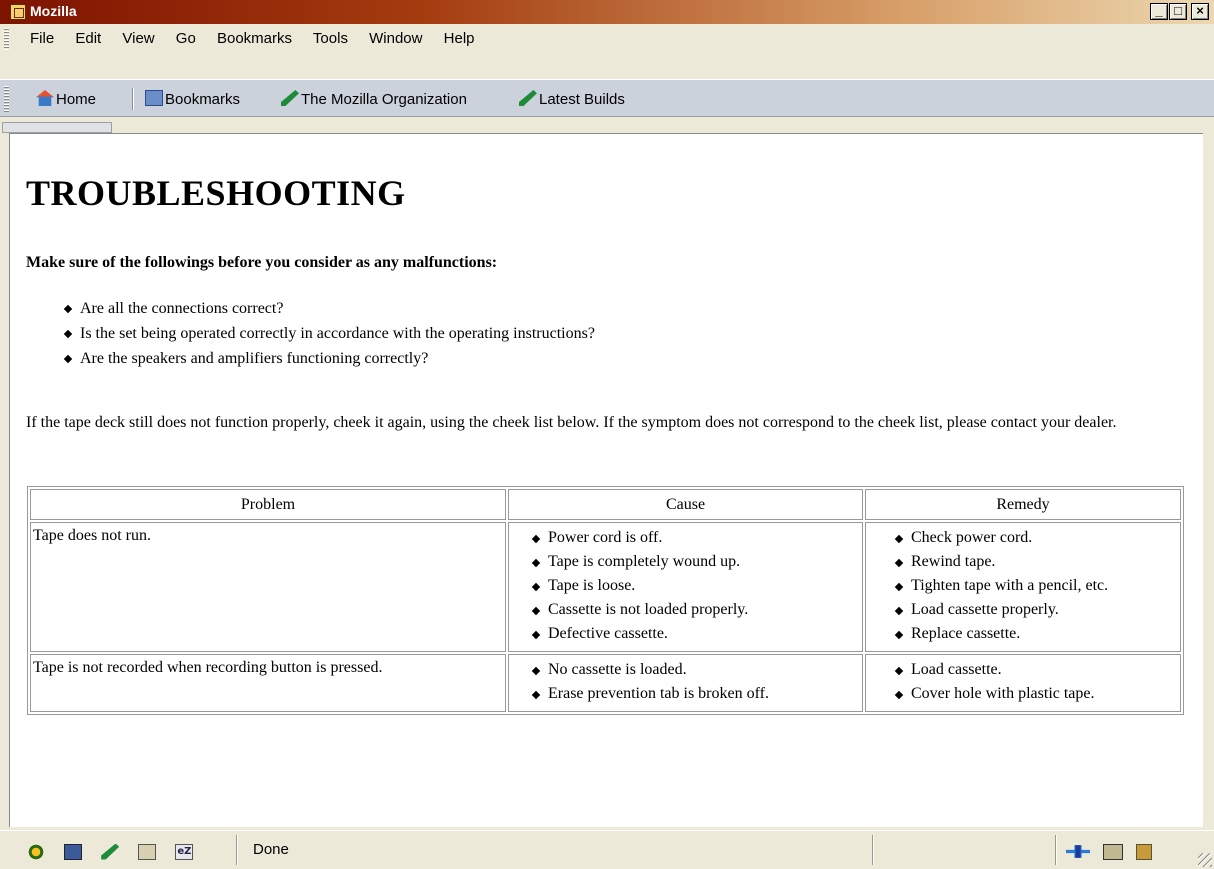 The height and width of the screenshot is (869, 1214). I want to click on latest-builds-label: Latest Builds, so click(582, 99).